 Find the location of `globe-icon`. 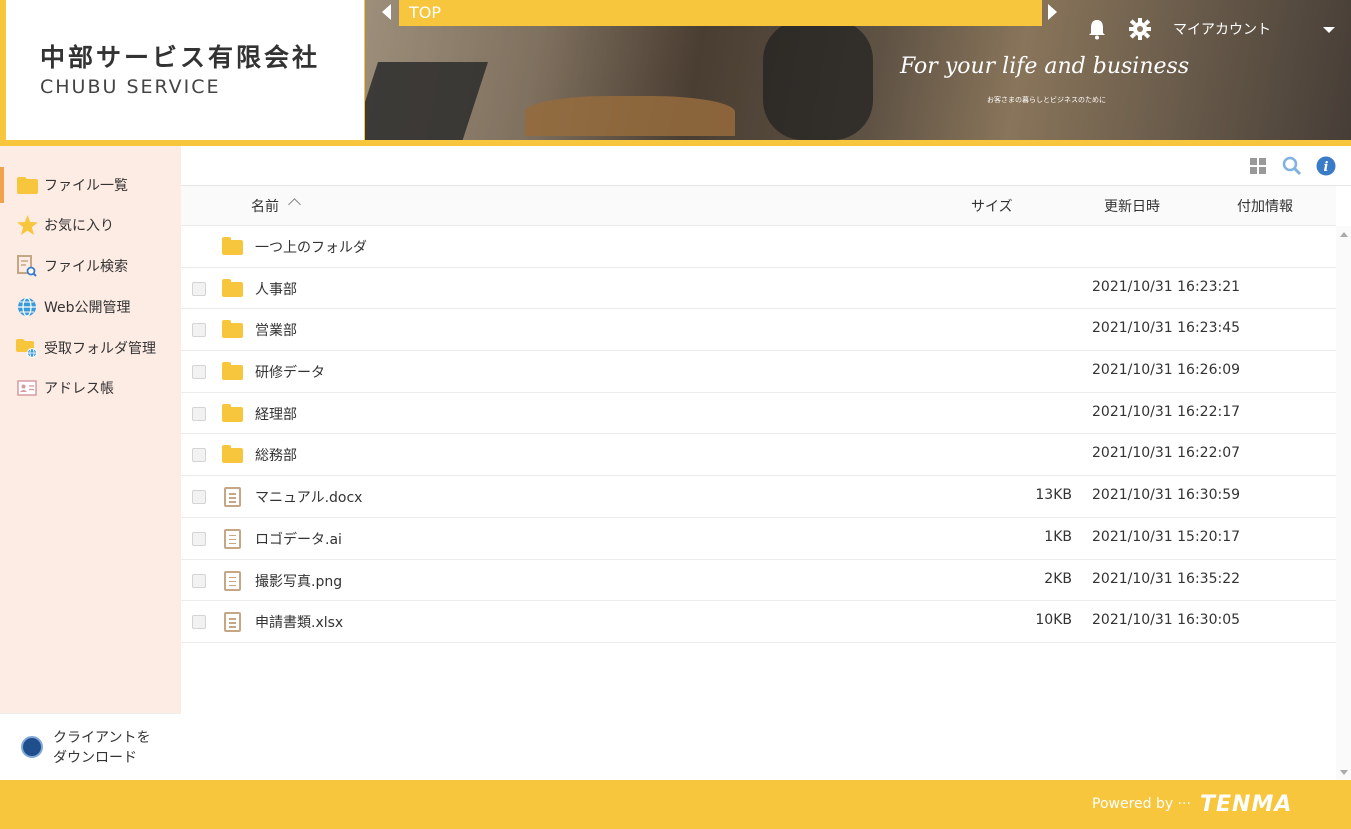

globe-icon is located at coordinates (27, 307).